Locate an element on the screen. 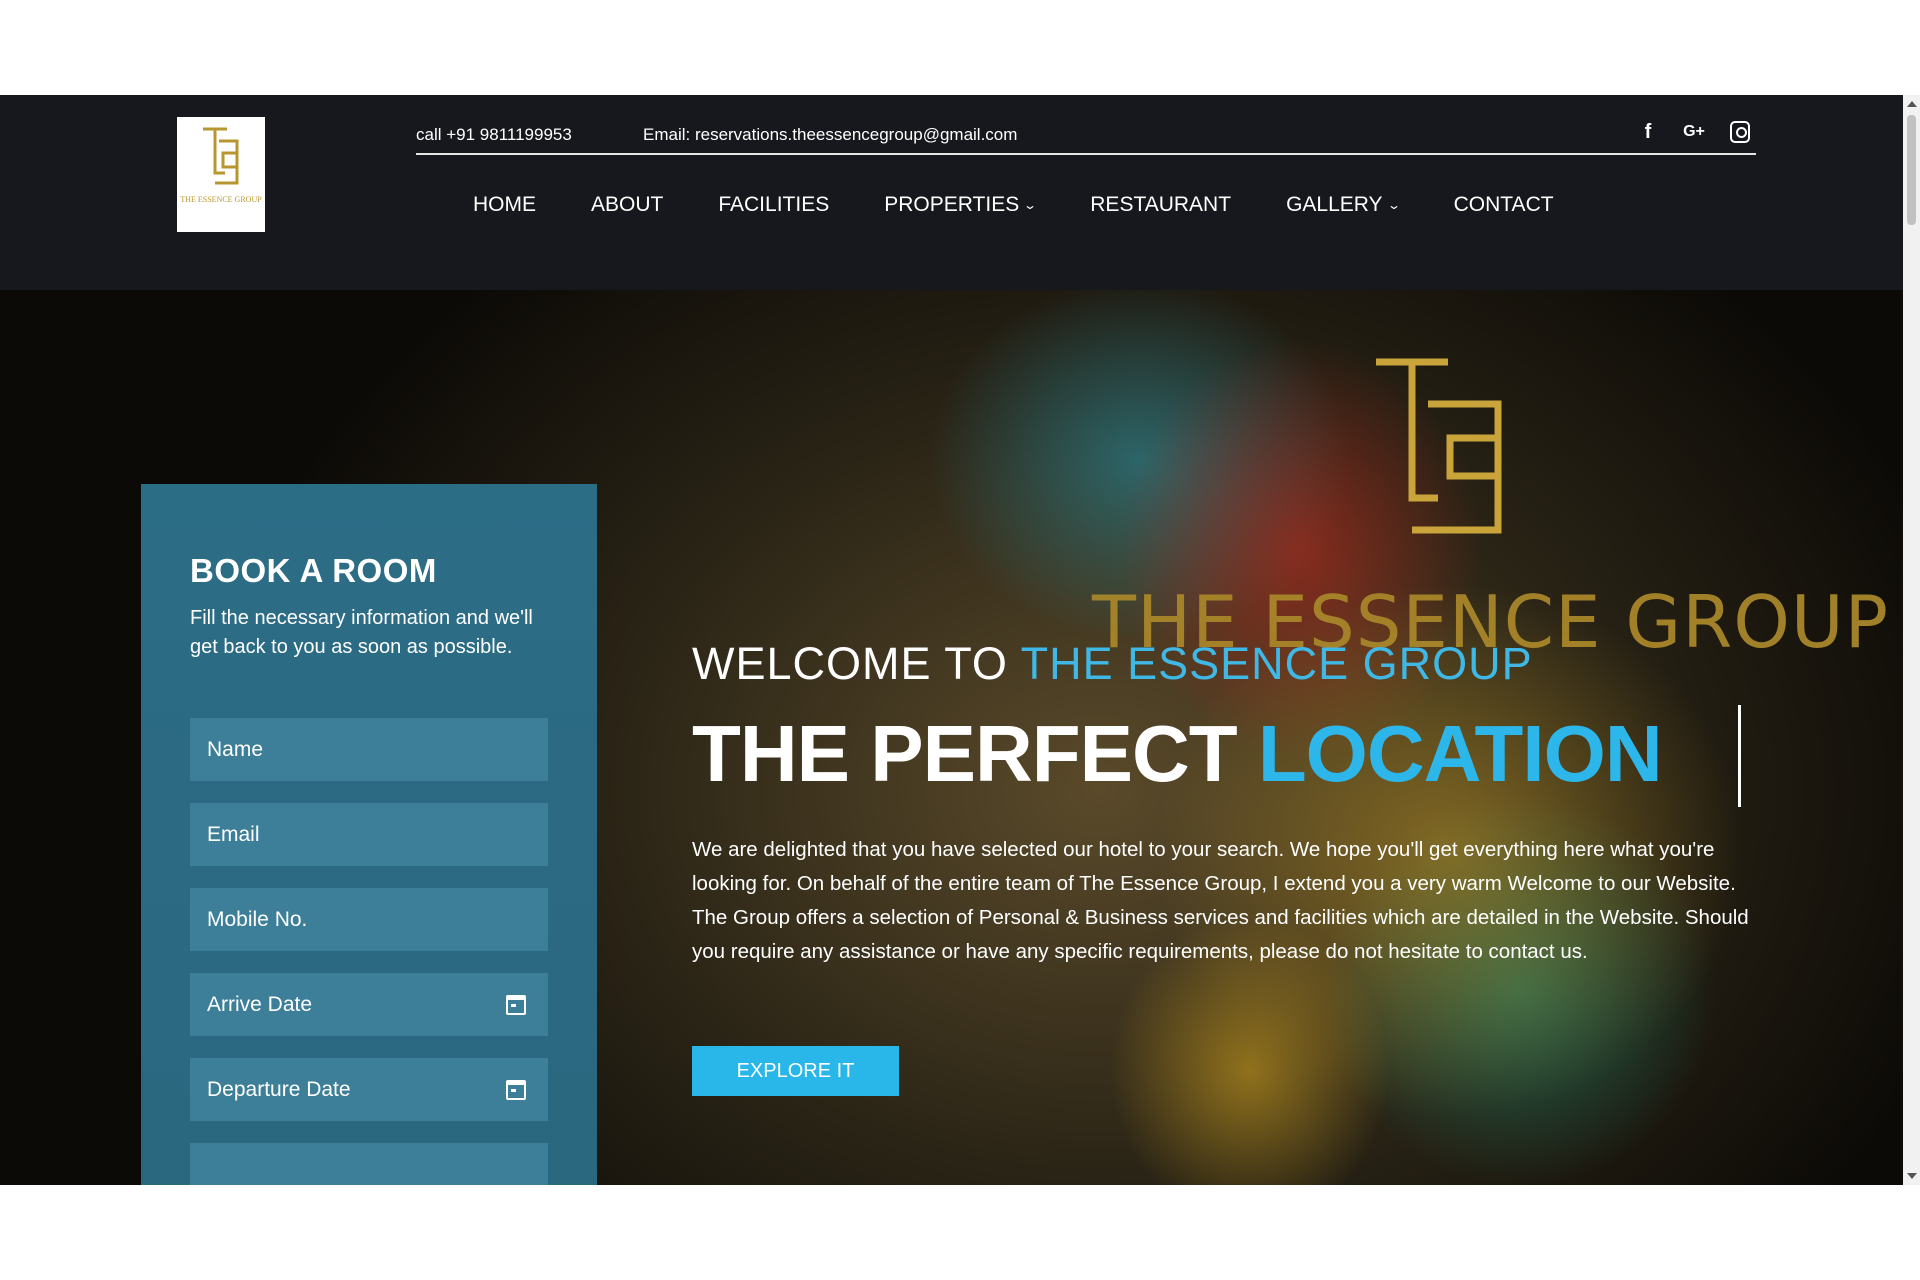 This screenshot has height=1280, width=1920. site-logo: THE ESSENCE GROUP is located at coordinates (221, 174).